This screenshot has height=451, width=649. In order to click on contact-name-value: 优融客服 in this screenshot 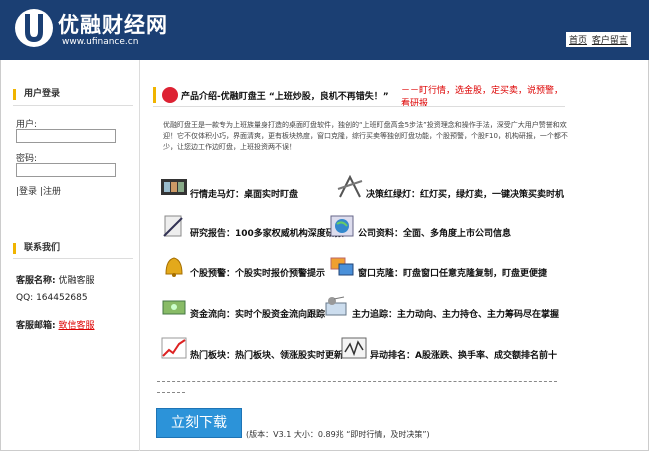, I will do `click(76, 281)`.